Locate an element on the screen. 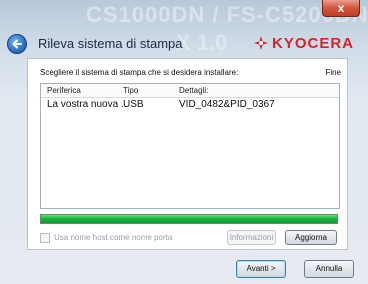 This screenshot has width=368, height=284. next-button: Avanti > is located at coordinates (261, 269).